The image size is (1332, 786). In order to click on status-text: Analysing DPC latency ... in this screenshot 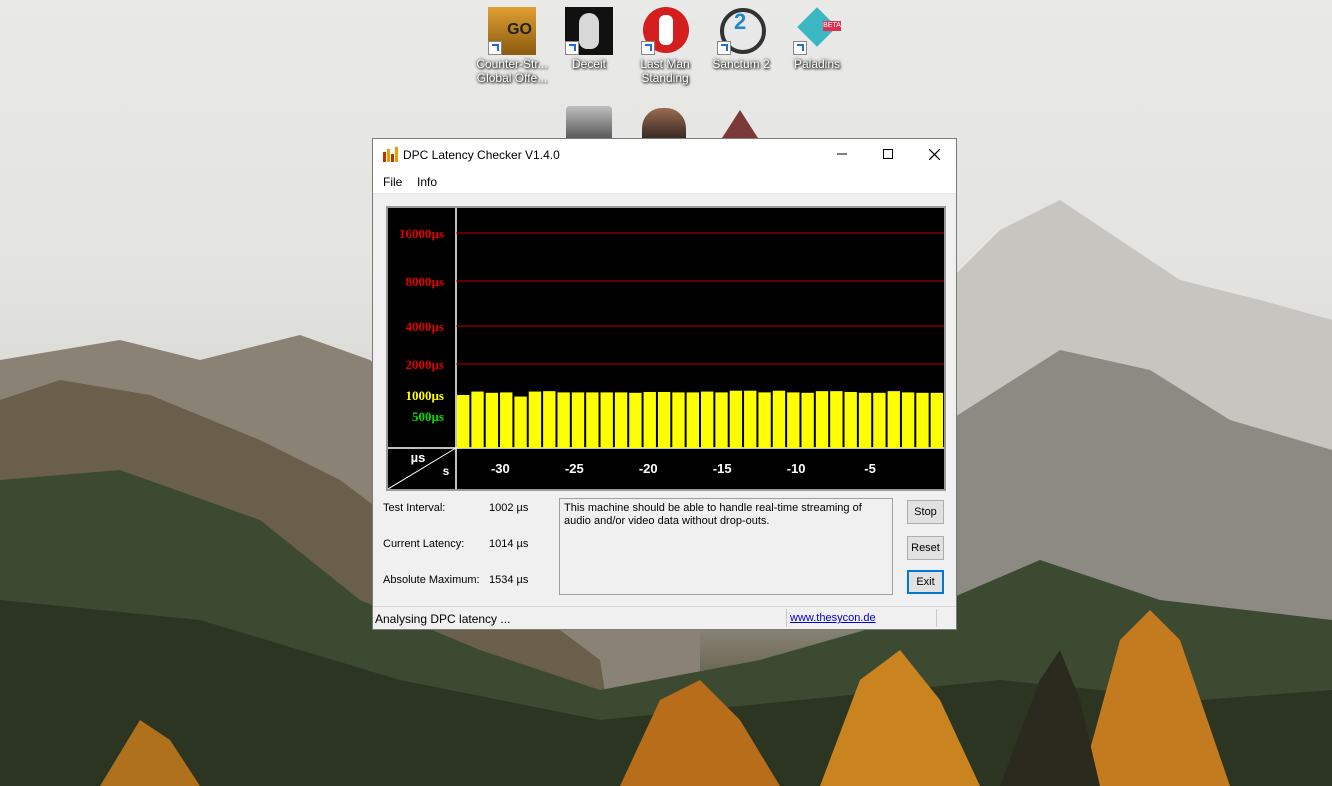, I will do `click(443, 619)`.